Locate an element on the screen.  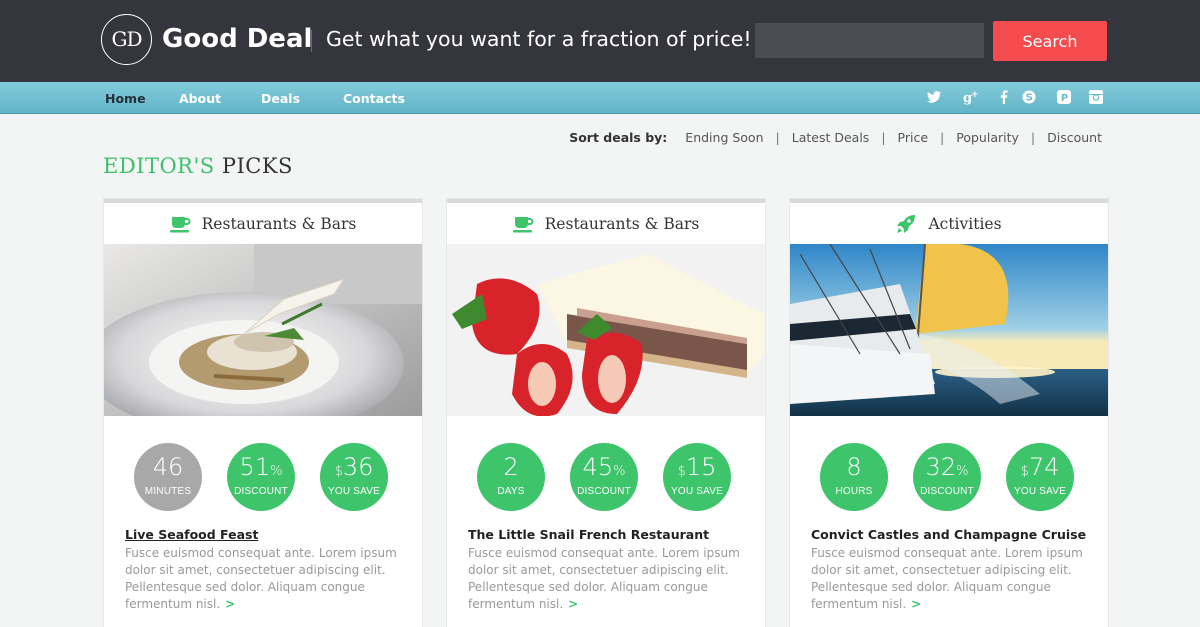
stat-unit: MINUTES is located at coordinates (168, 491).